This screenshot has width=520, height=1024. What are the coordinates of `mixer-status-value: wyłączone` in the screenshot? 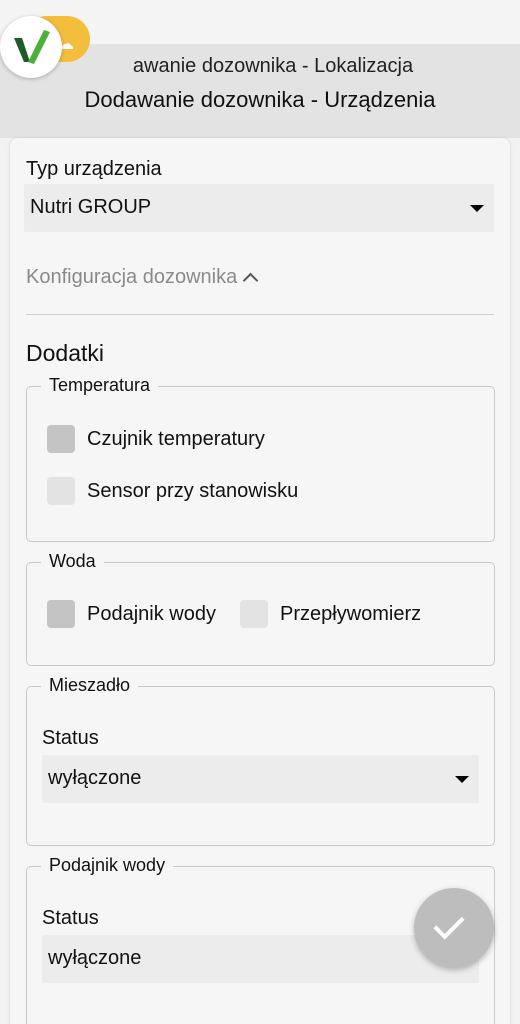 It's located at (95, 778).